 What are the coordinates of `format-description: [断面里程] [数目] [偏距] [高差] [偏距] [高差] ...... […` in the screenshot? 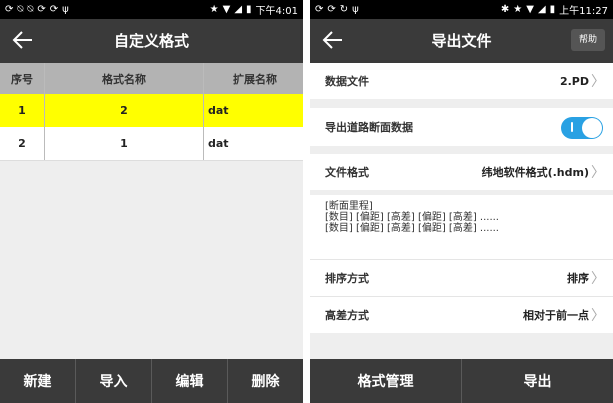 It's located at (461, 227).